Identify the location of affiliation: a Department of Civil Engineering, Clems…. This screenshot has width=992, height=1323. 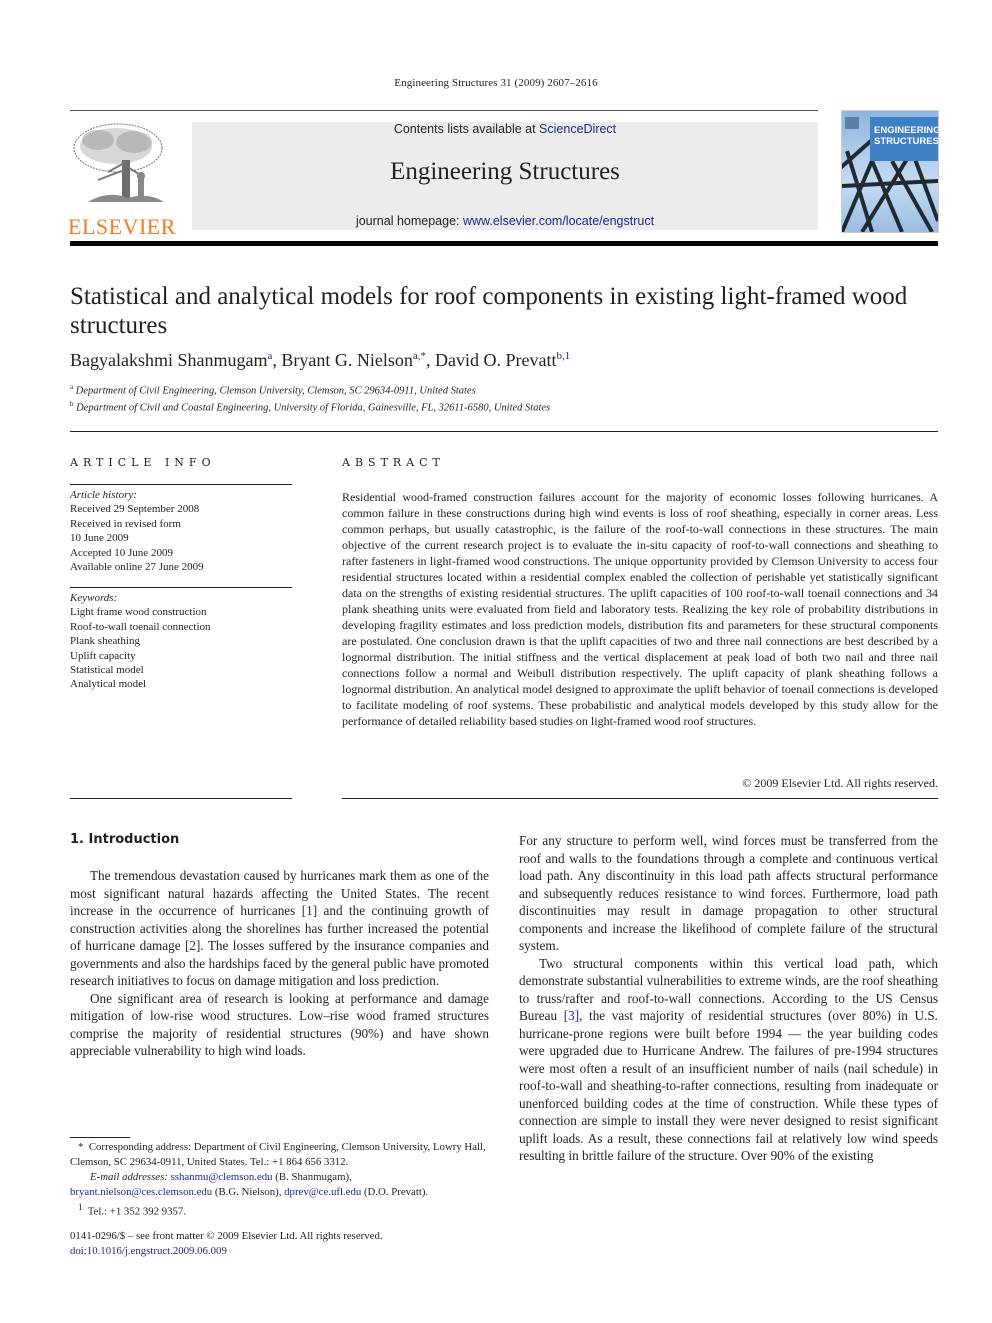
(273, 390).